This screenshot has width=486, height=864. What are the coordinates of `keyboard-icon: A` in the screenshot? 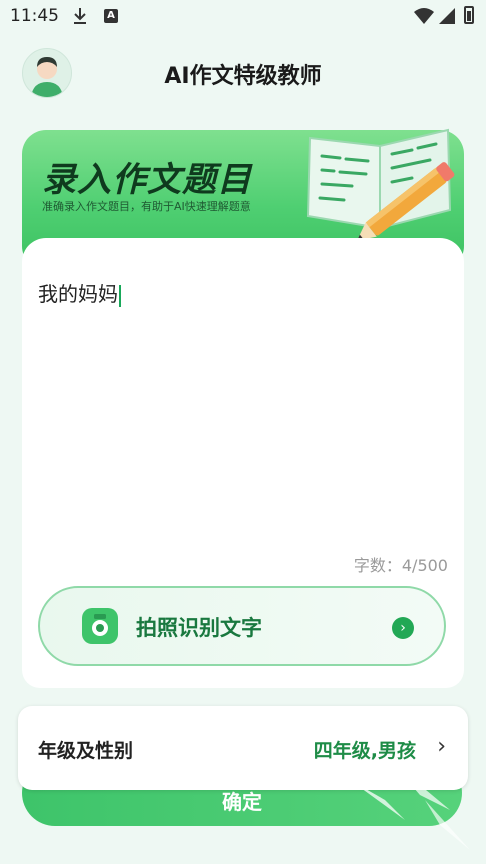 It's located at (111, 16).